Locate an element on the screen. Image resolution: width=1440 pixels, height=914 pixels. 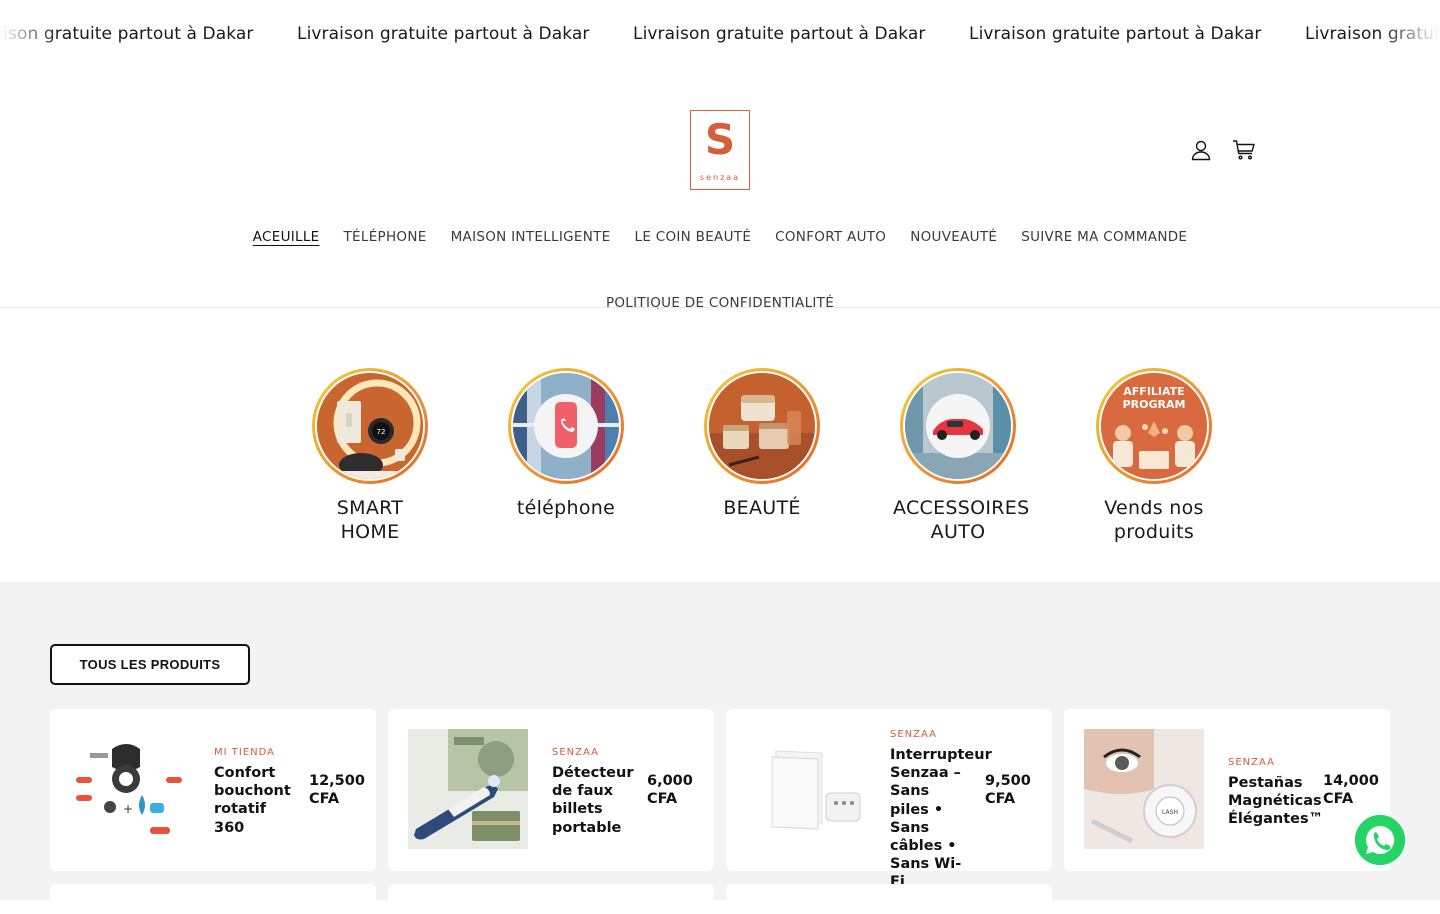
nav-item-nouveaute: NOUVEAUTÉ is located at coordinates (953, 237).